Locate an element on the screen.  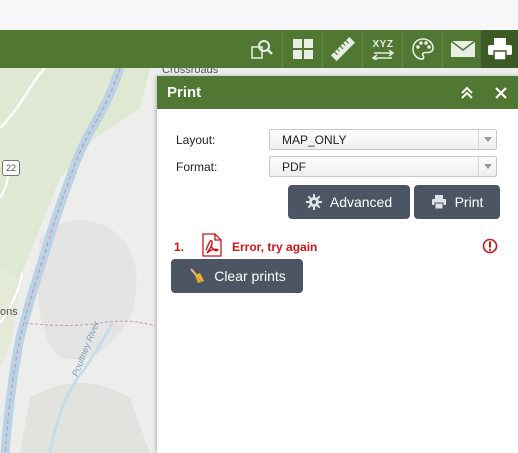
print-button-label: Print is located at coordinates (469, 202).